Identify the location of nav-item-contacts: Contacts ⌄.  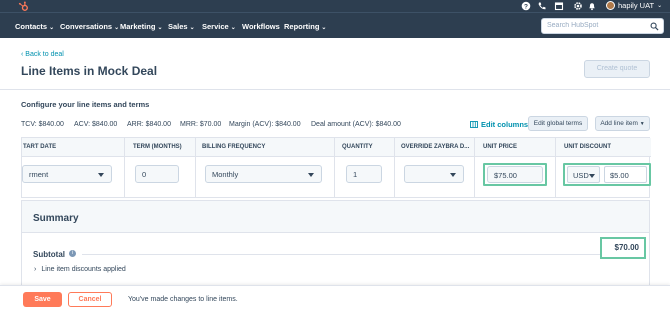
(34, 26).